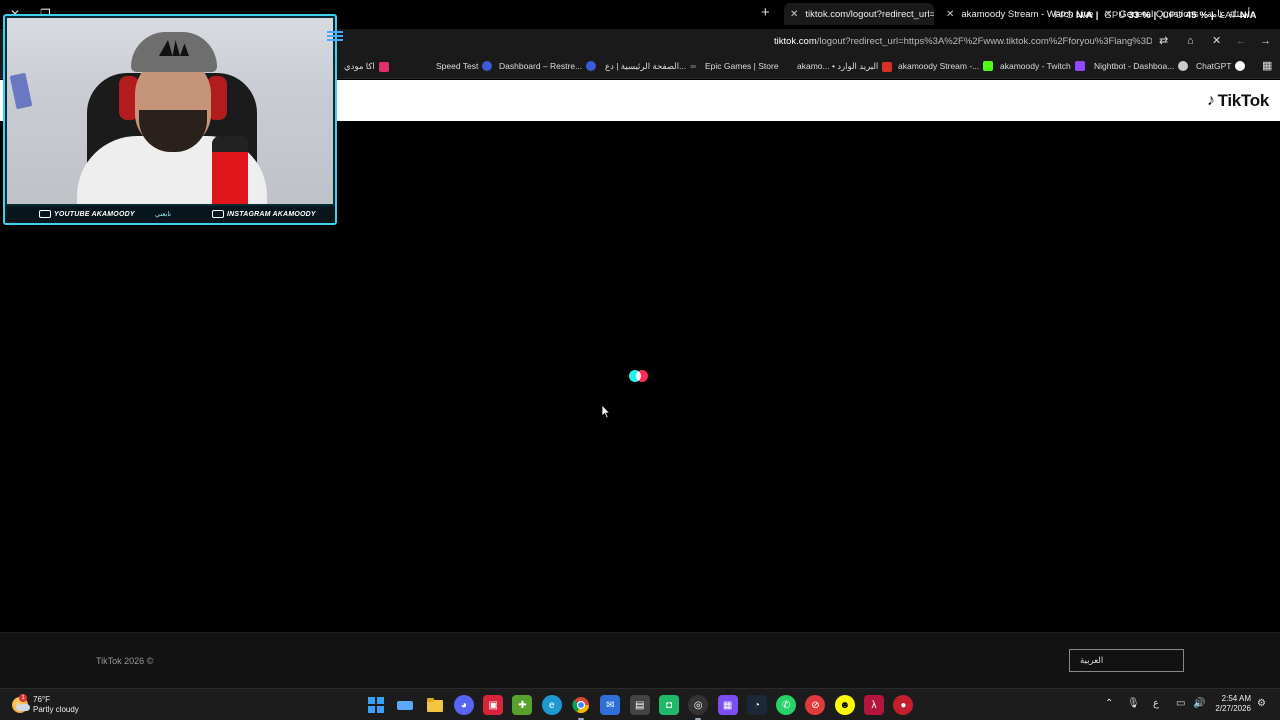 The height and width of the screenshot is (720, 1280). What do you see at coordinates (1214, 66) in the screenshot?
I see `bookmark-label: ChatGPT` at bounding box center [1214, 66].